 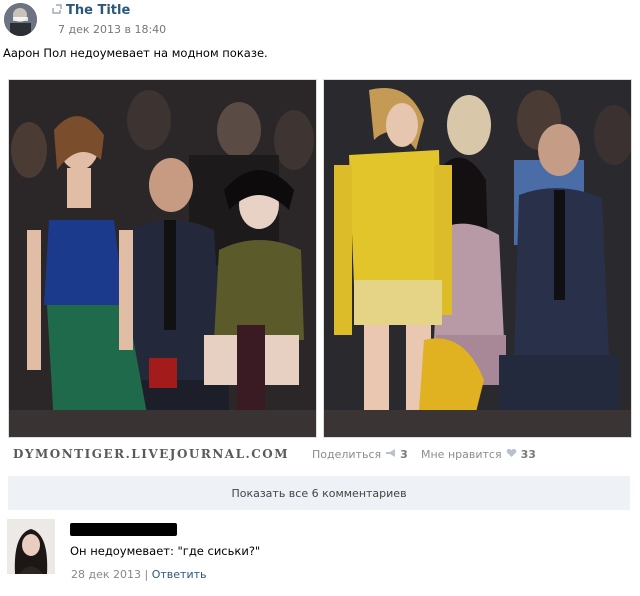 What do you see at coordinates (404, 454) in the screenshot?
I see `share-count: 3` at bounding box center [404, 454].